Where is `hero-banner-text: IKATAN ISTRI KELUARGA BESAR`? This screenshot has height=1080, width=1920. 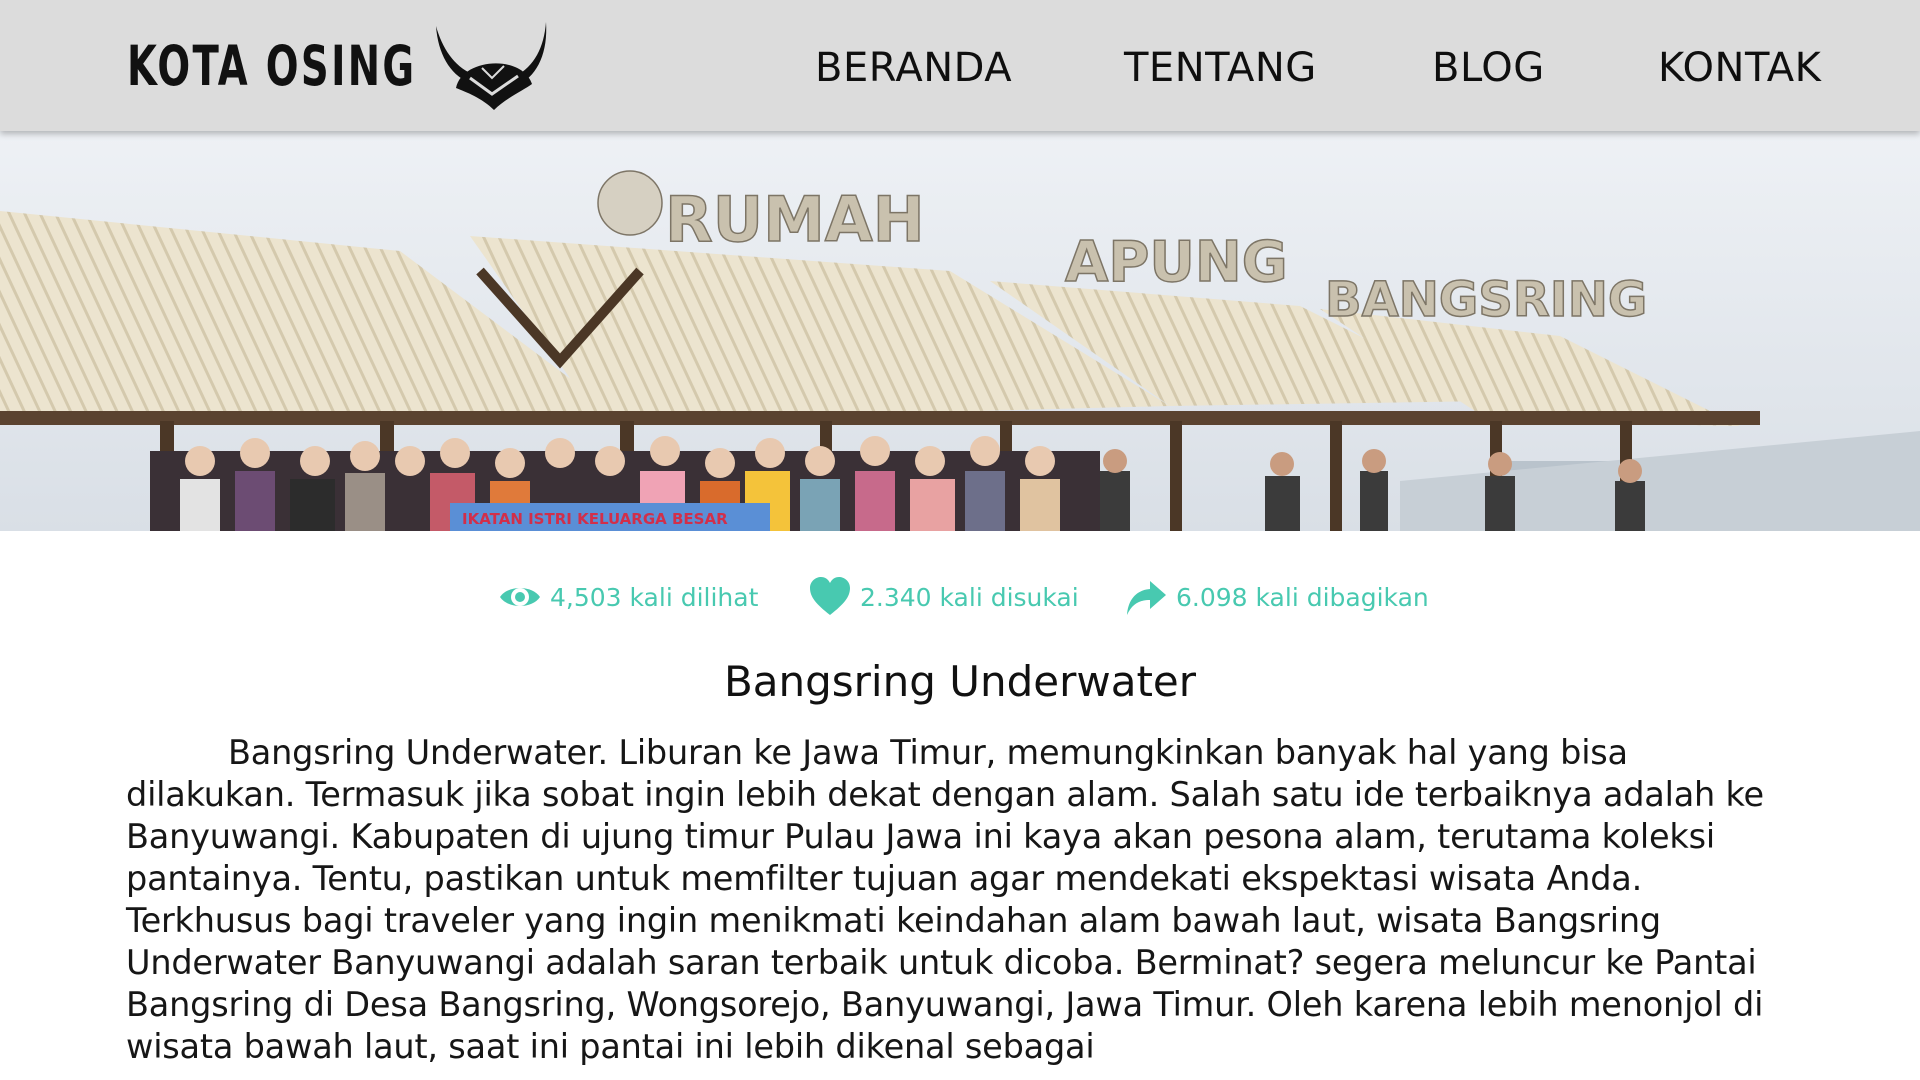
hero-banner-text: IKATAN ISTRI KELUARGA BESAR is located at coordinates (595, 519).